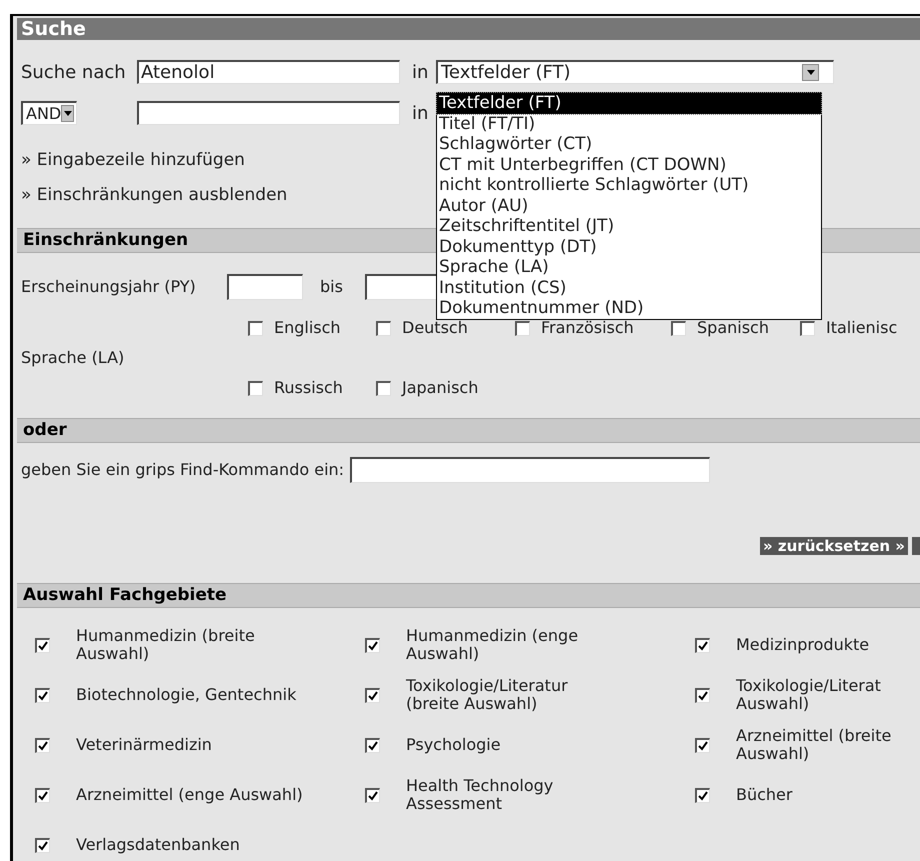  What do you see at coordinates (186, 695) in the screenshot?
I see `checkbox-label: Biotechnologie, Gentechnik` at bounding box center [186, 695].